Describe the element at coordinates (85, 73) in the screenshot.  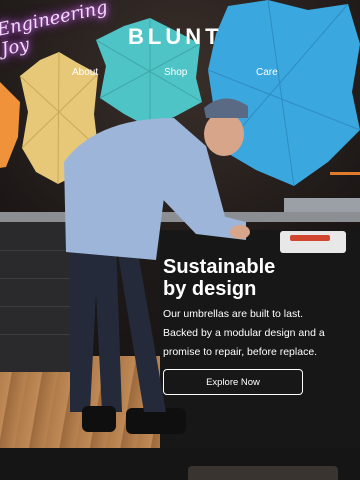
I see `nav-link-about: About` at that location.